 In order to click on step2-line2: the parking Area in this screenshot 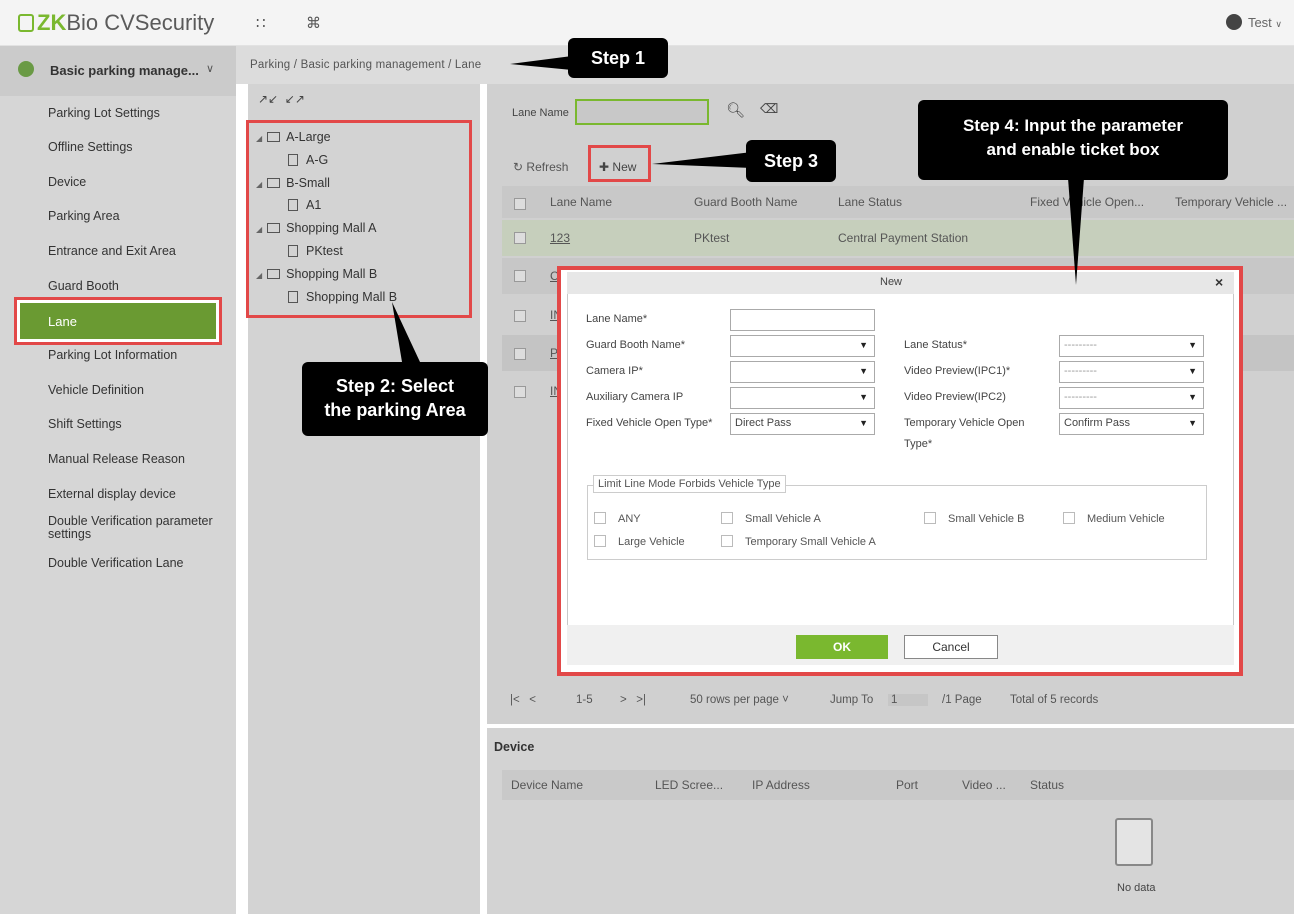, I will do `click(395, 410)`.